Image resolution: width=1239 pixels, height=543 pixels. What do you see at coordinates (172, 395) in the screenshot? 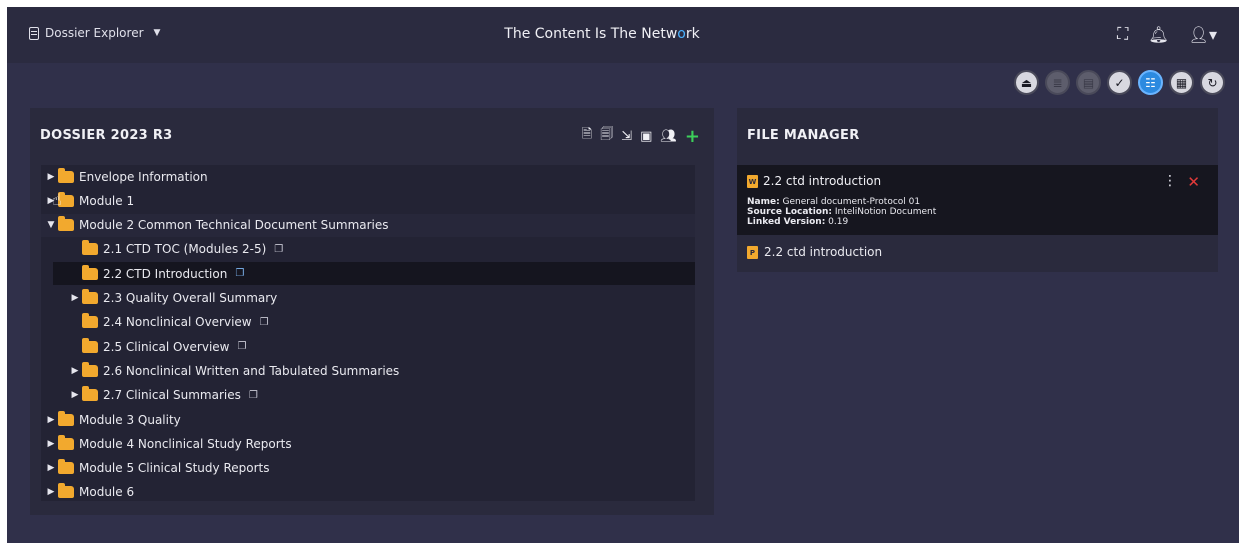
I see `tree-item-label: 2.7 Clinical Summaries` at bounding box center [172, 395].